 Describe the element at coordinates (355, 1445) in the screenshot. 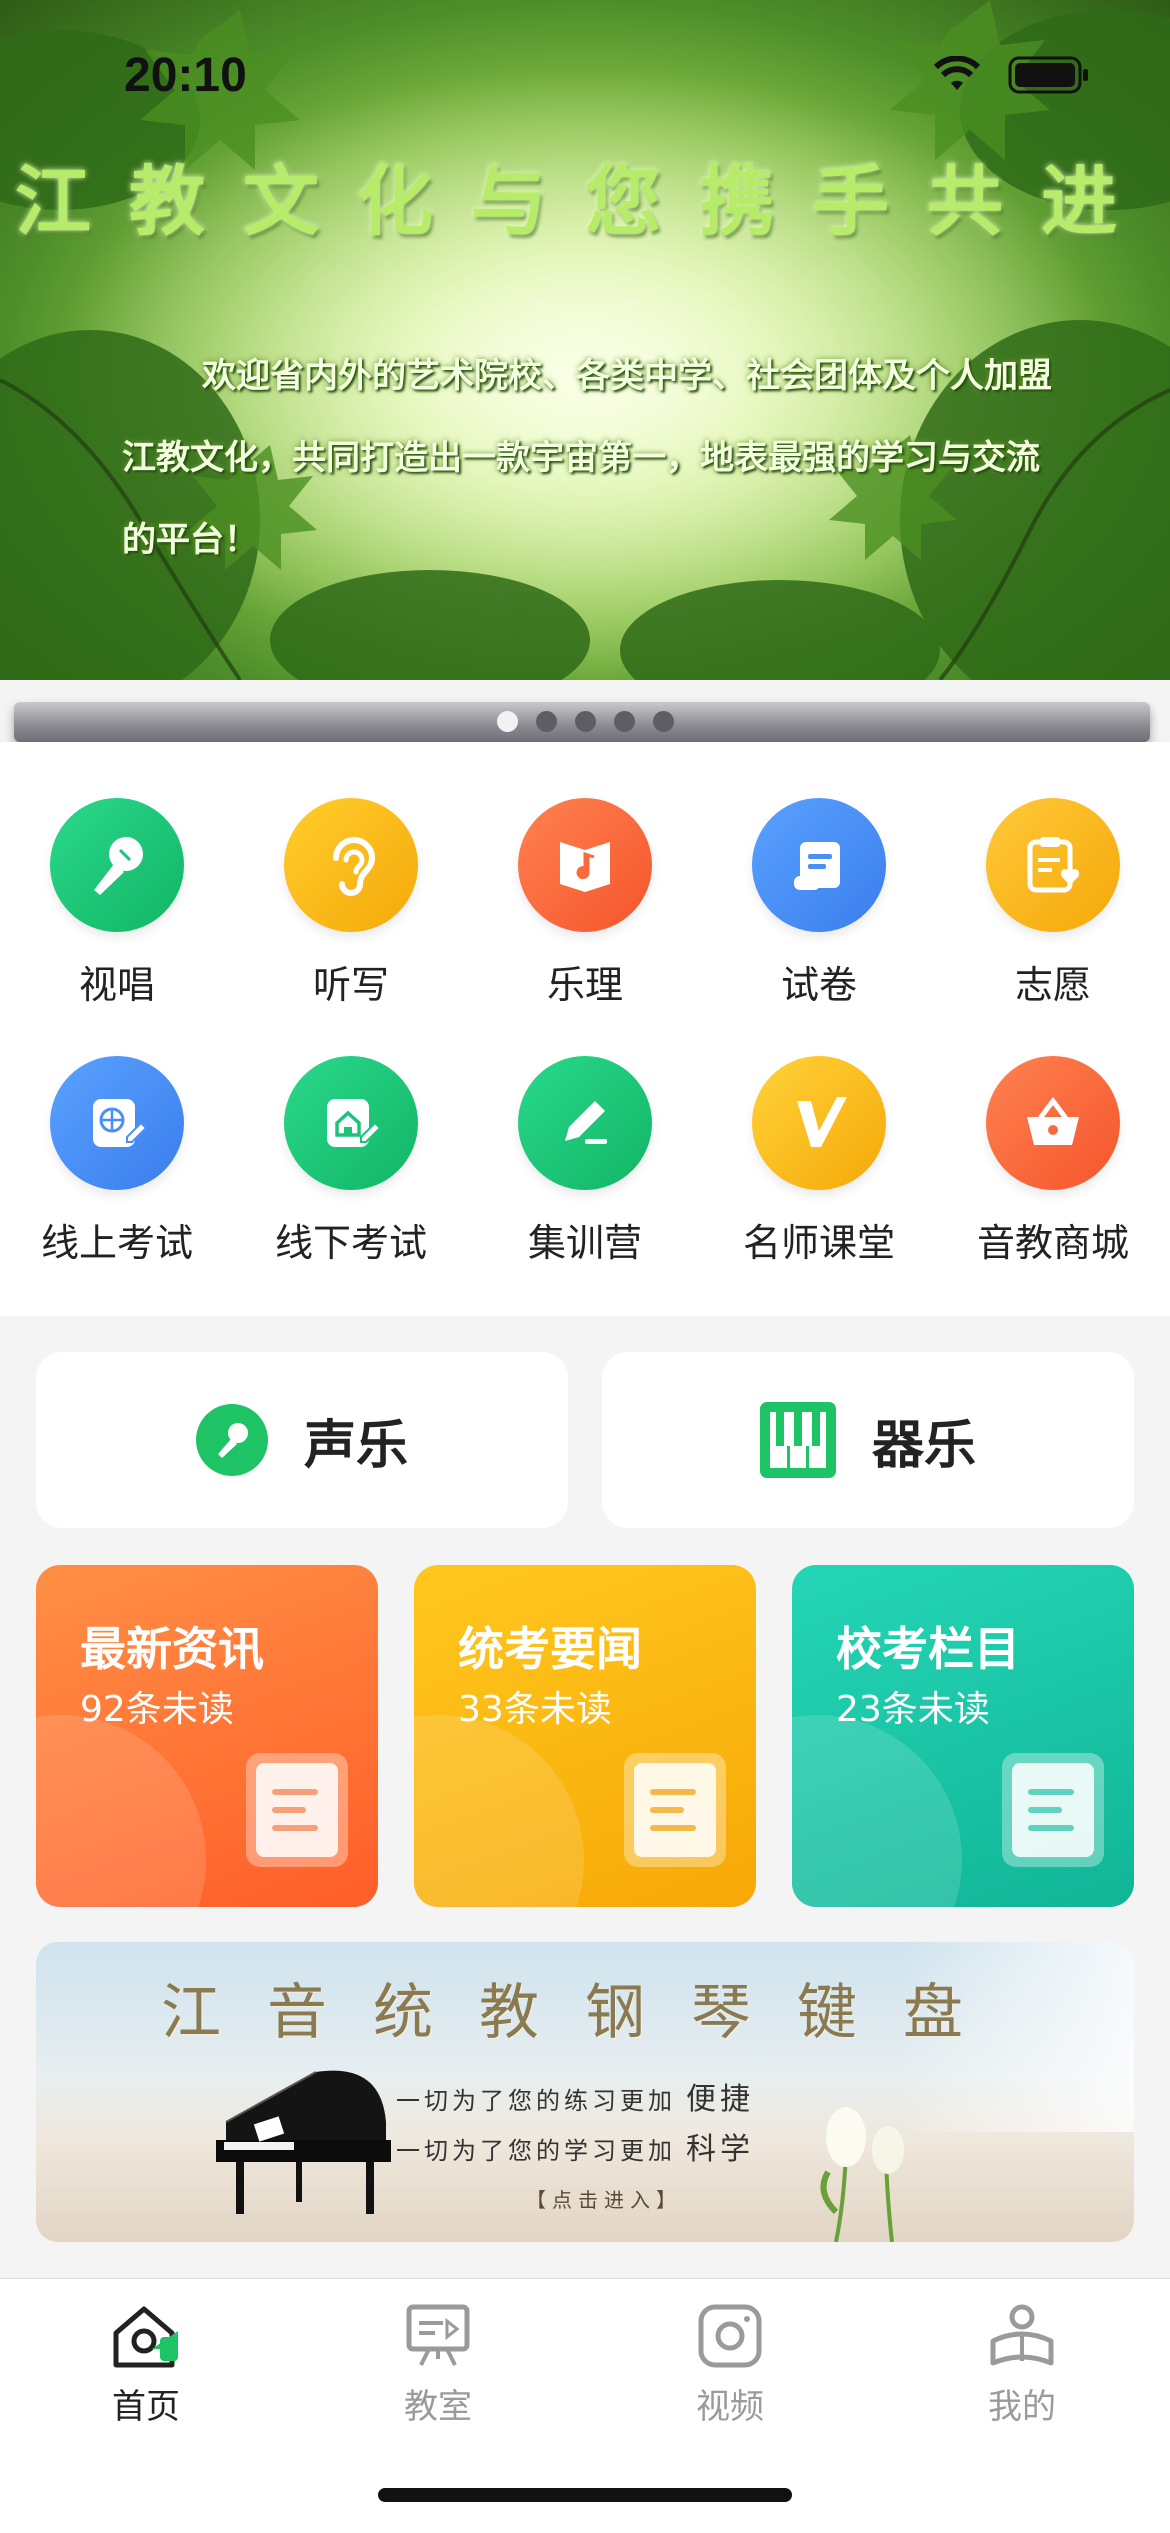

I see `vocal-label: 声乐` at that location.